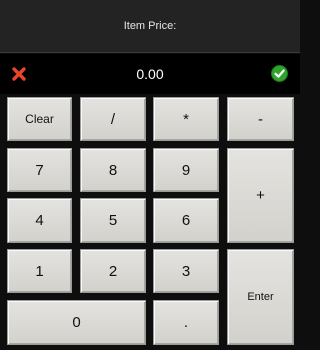 The height and width of the screenshot is (350, 320). Describe the element at coordinates (113, 271) in the screenshot. I see `digit-2-button: 2` at that location.